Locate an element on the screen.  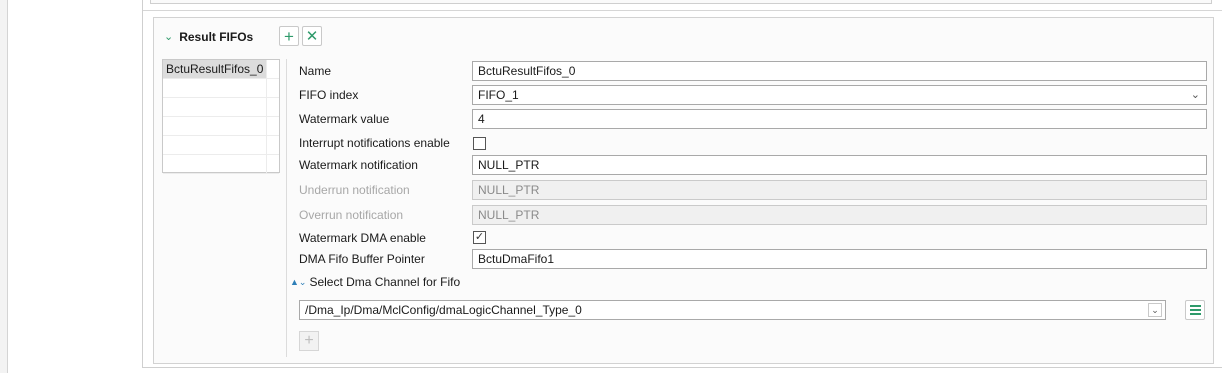
sort-icon: ▲⌄ is located at coordinates (298, 282).